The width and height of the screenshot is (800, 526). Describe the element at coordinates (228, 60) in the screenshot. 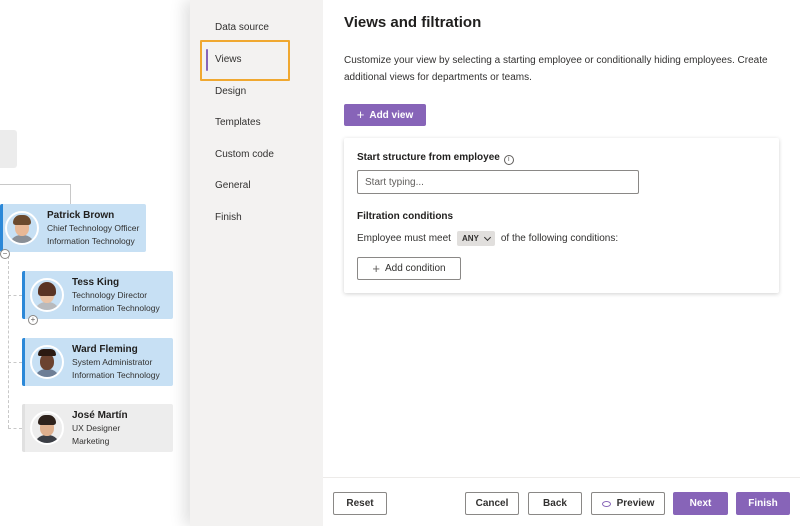

I see `nav-item-views: Views` at that location.